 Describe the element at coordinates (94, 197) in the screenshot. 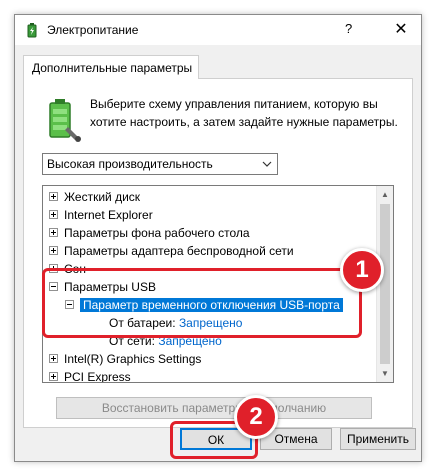

I see `tree-item-hard-disk: Жесткий диск` at that location.